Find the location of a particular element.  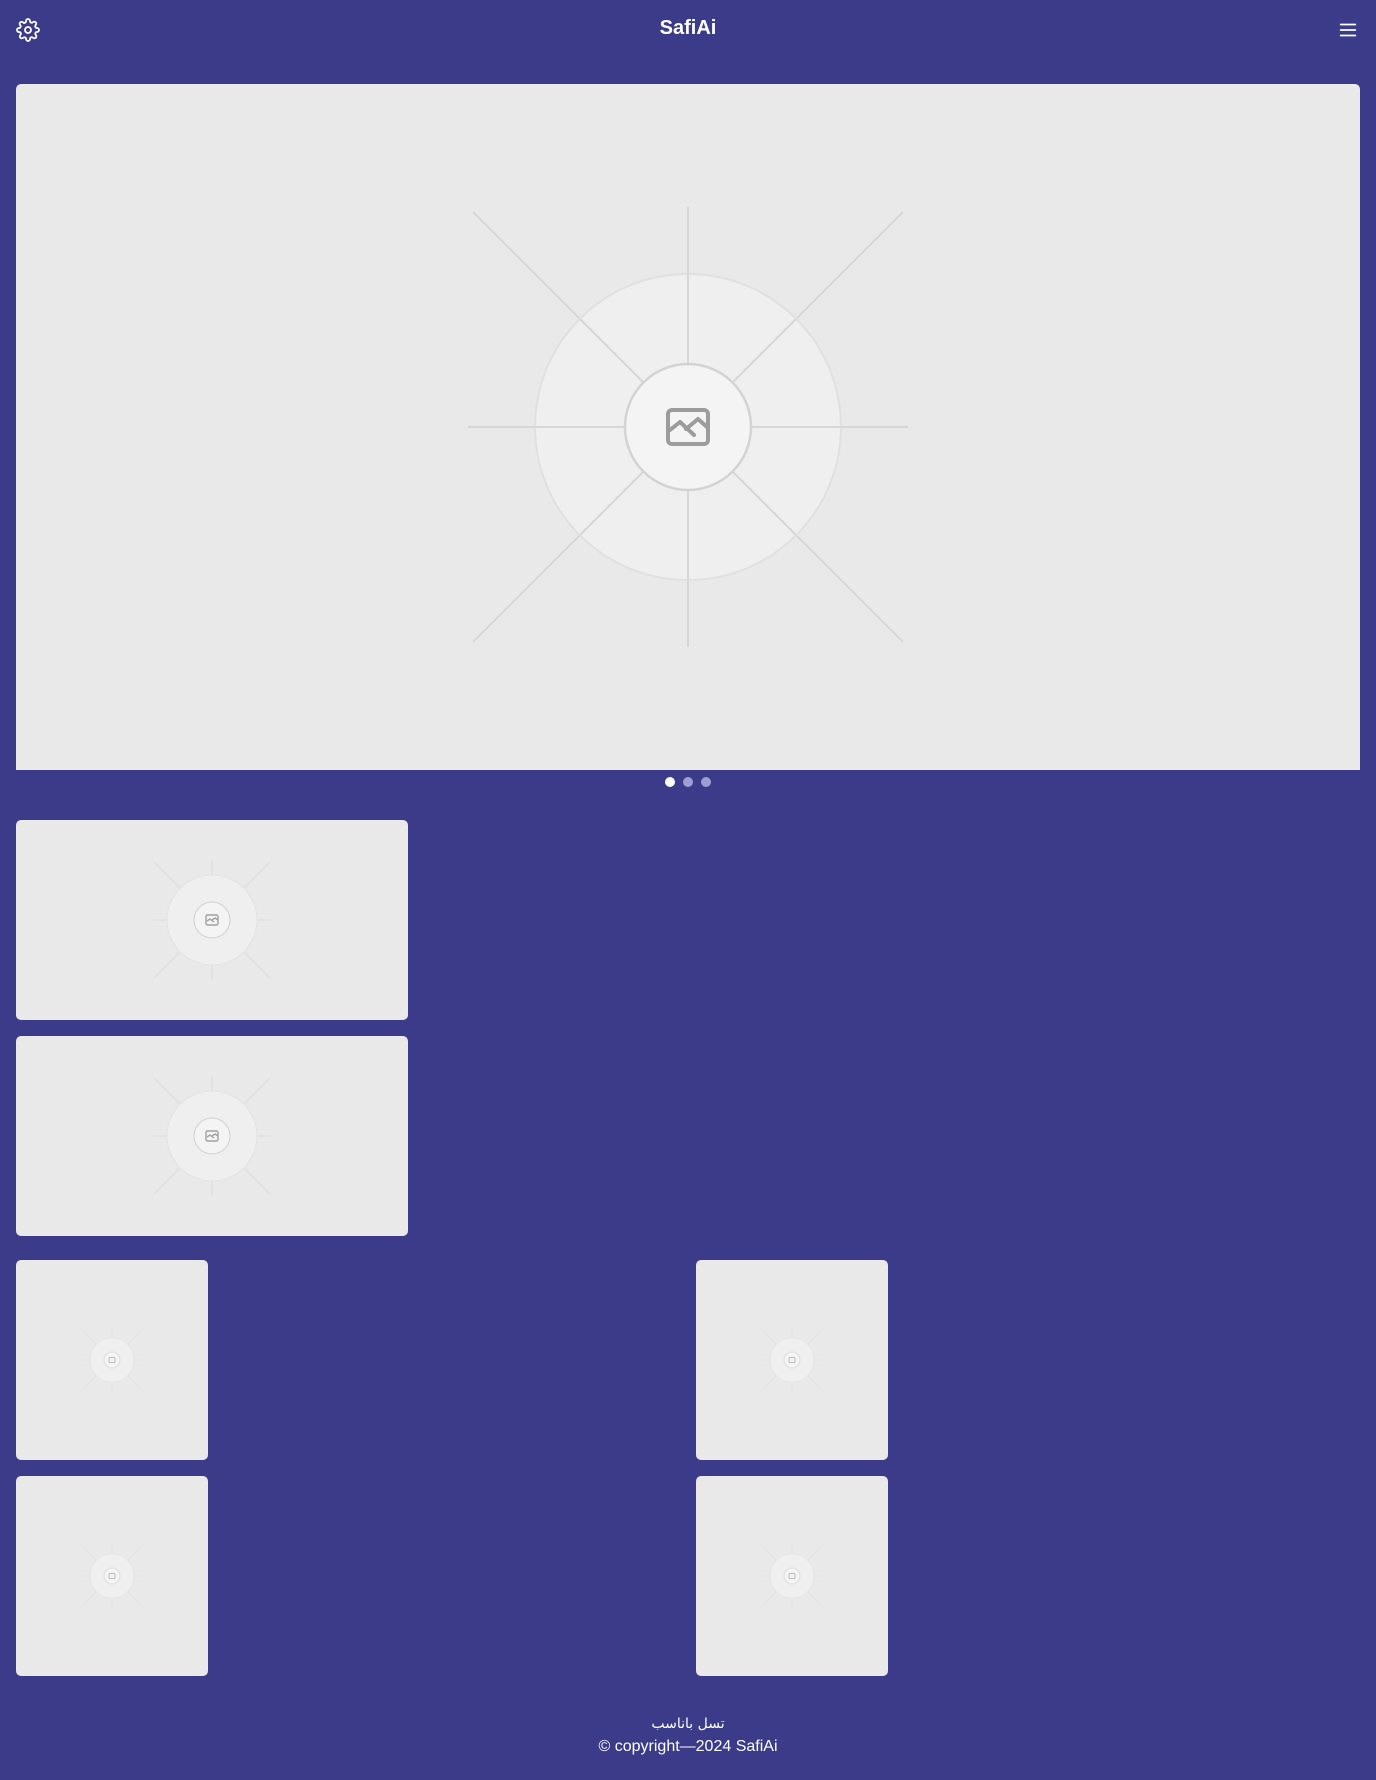

top-bar: SafiAi is located at coordinates (688, 30).